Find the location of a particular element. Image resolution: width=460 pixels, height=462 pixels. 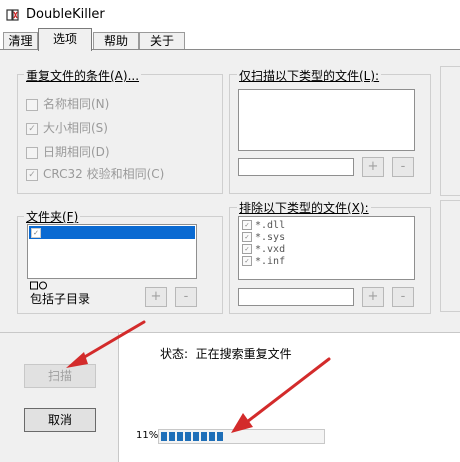

crc-match-checkbox: ✓ CRC32 校验和相同(C) is located at coordinates (95, 174).